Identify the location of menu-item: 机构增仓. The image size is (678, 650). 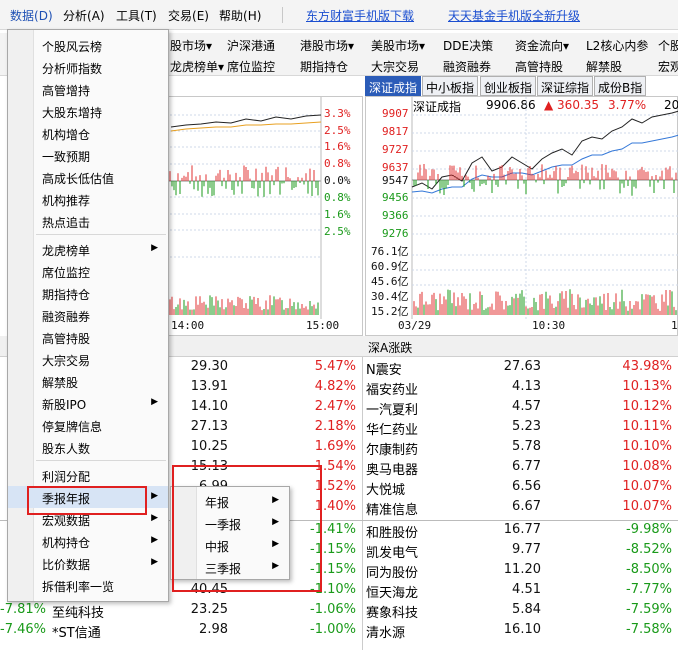
(88, 133).